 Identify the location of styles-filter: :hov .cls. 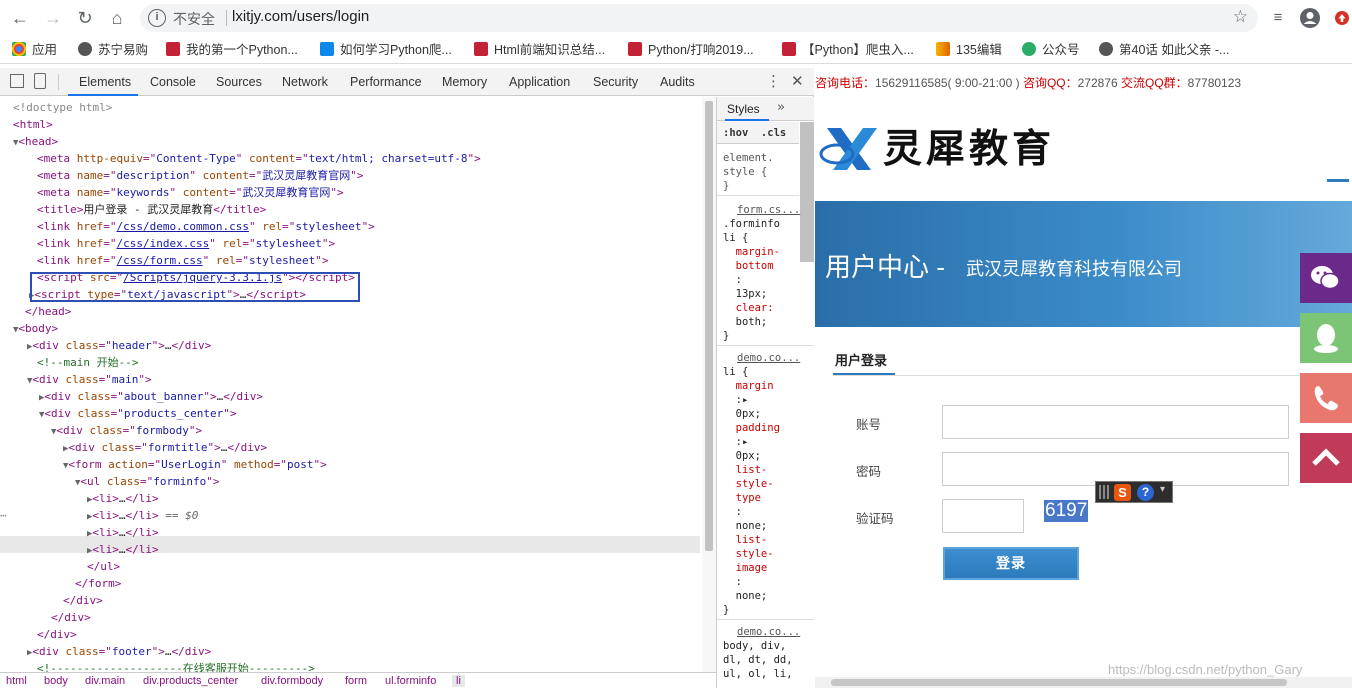
(754, 133).